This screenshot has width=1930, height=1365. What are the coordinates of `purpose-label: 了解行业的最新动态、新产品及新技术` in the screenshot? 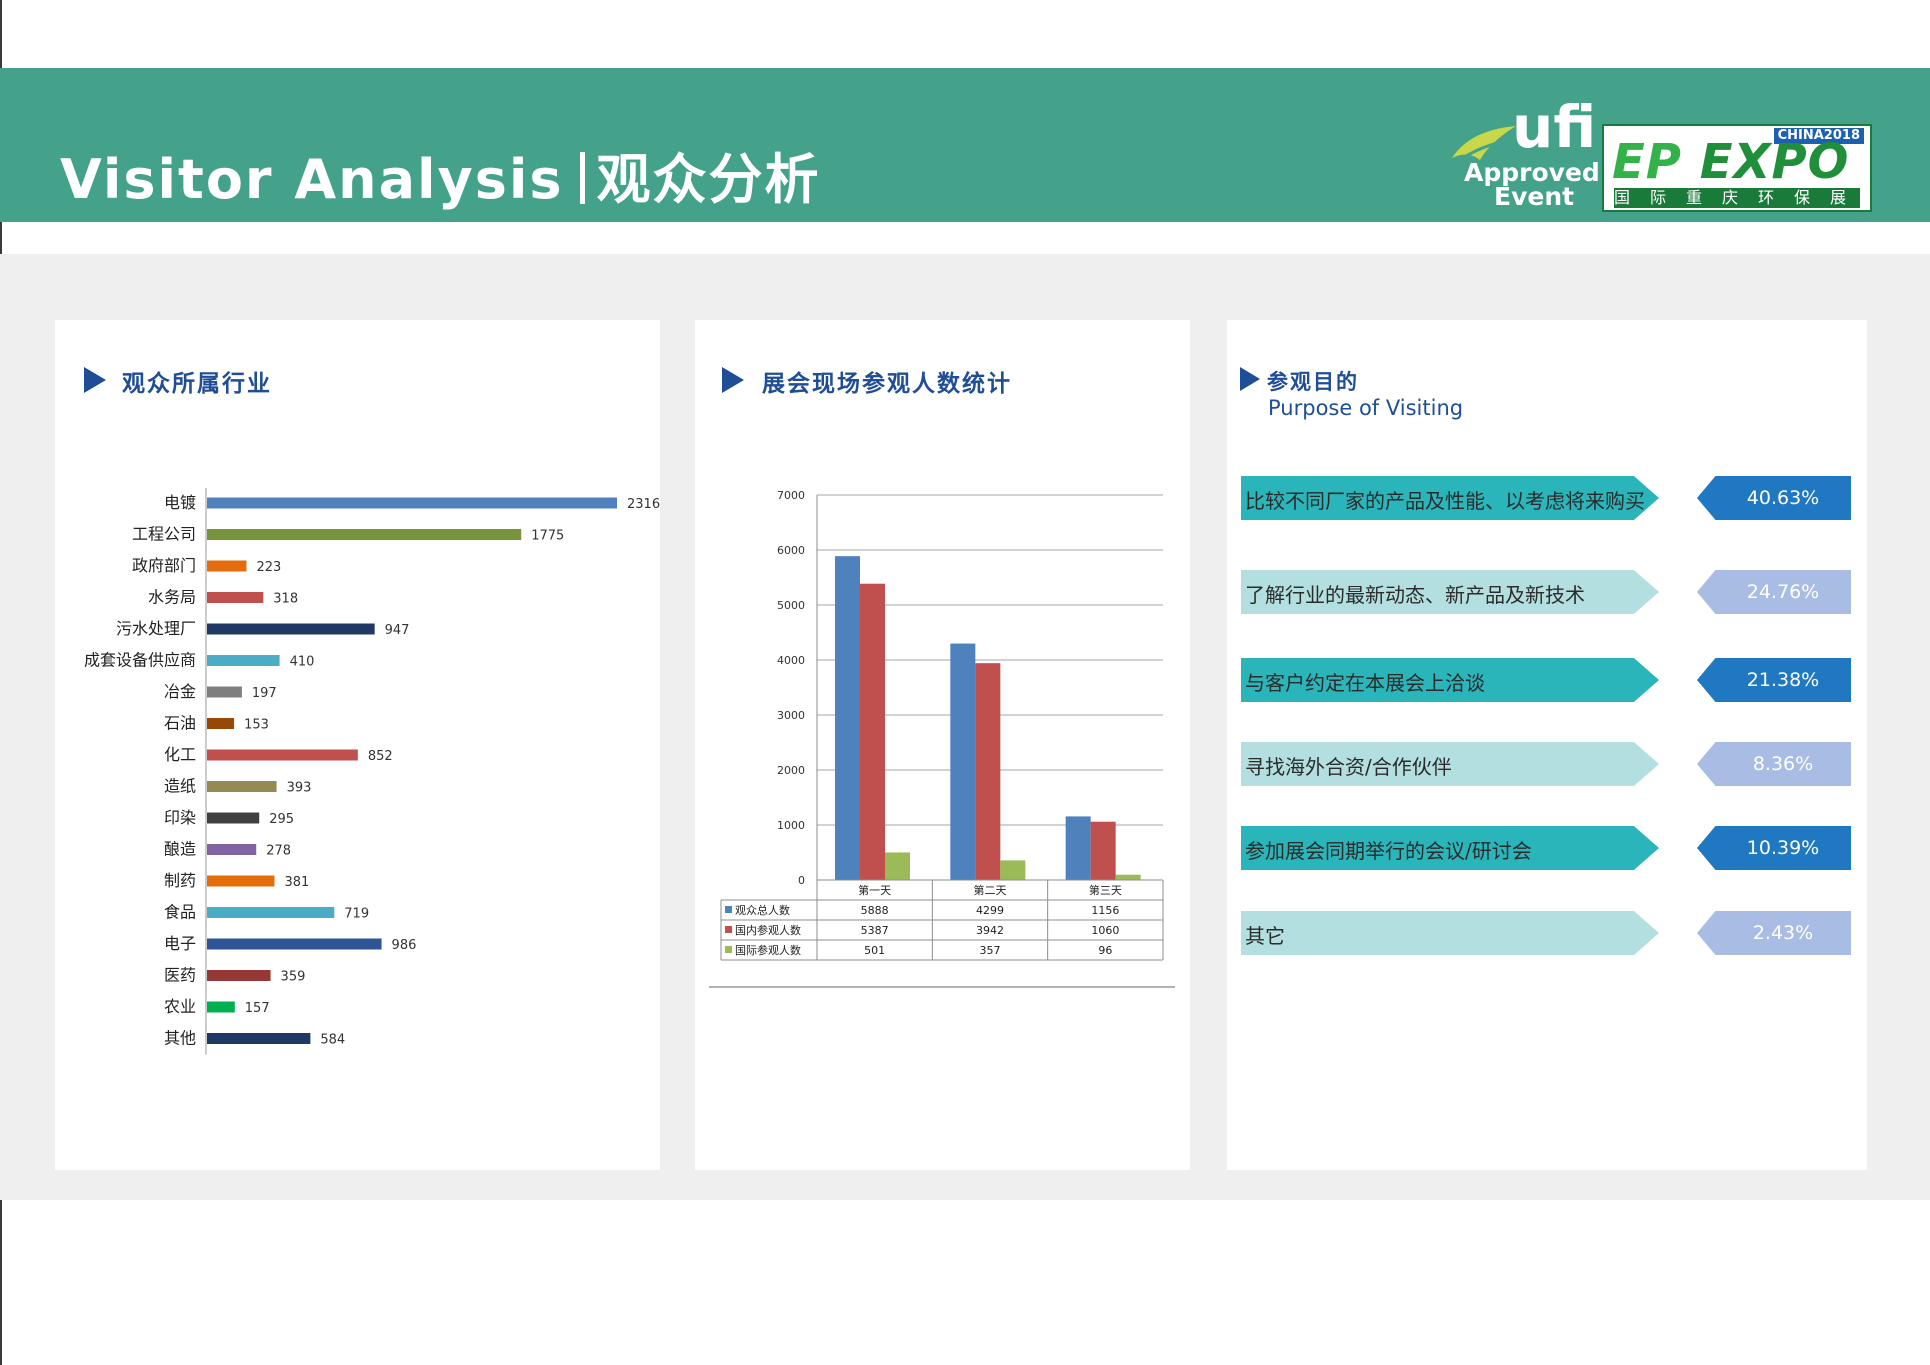 It's located at (1415, 595).